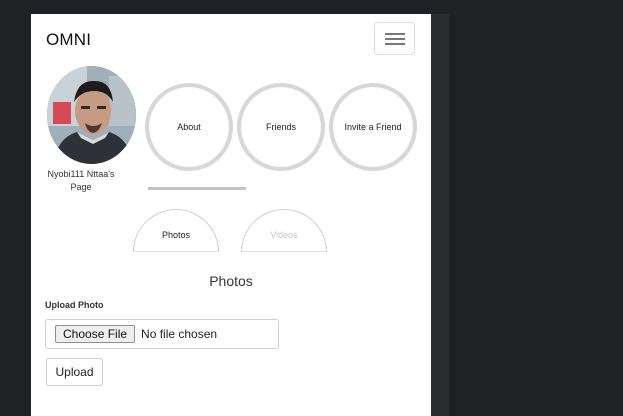 The image size is (623, 416). What do you see at coordinates (197, 188) in the screenshot?
I see `active-indicator` at bounding box center [197, 188].